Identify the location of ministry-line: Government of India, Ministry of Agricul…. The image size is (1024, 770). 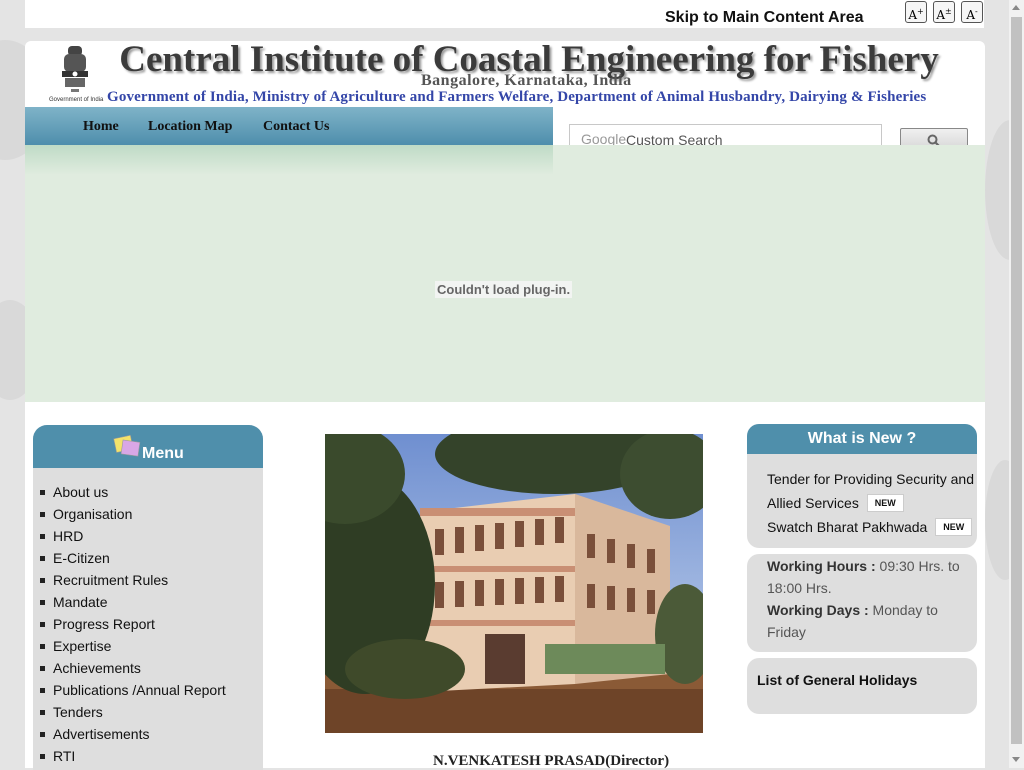
(517, 97).